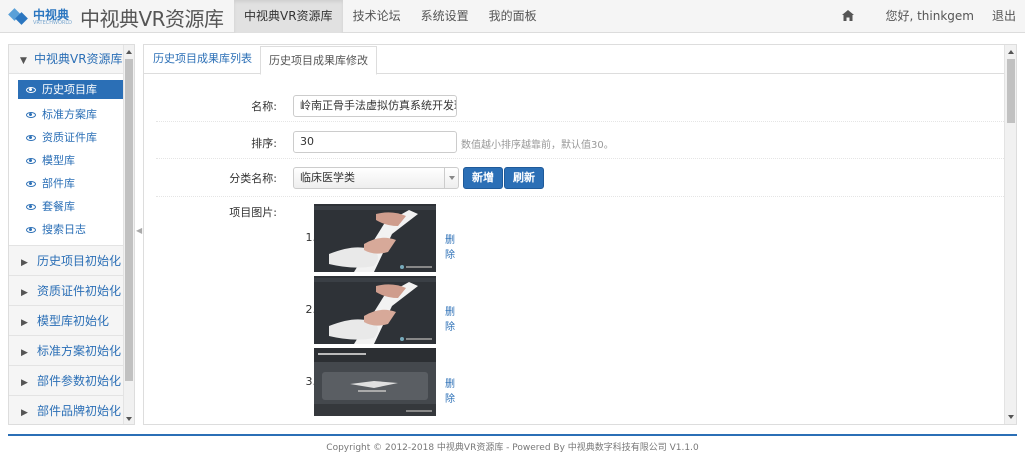 The height and width of the screenshot is (456, 1025). Describe the element at coordinates (264, 143) in the screenshot. I see `sort-label: 排序:` at that location.